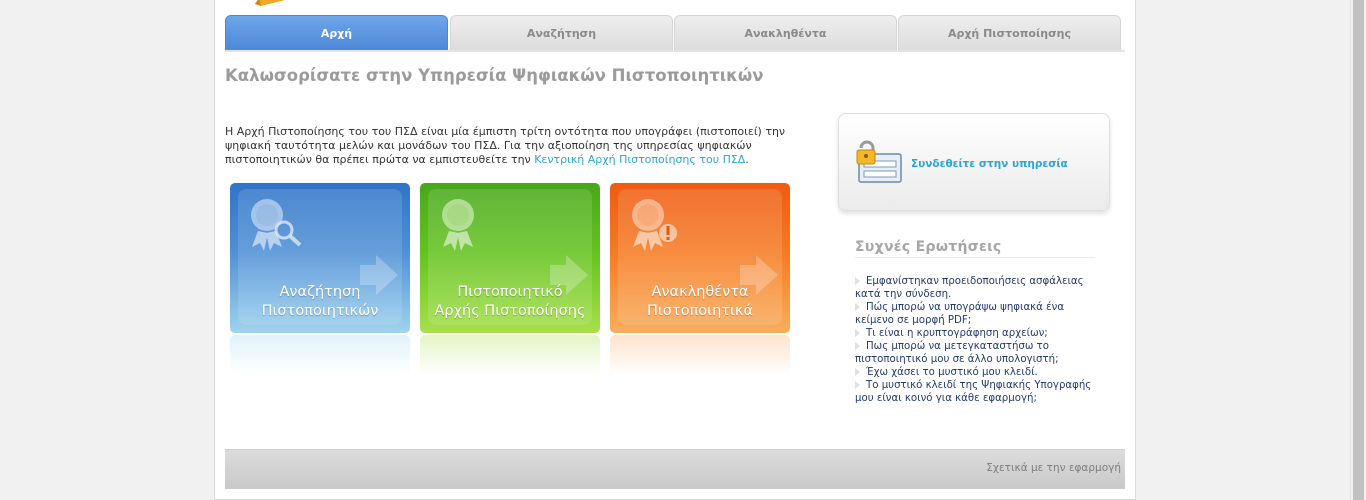  I want to click on faq-item: Έχω χάσει το μυστικό μου κλειδί., so click(977, 372).